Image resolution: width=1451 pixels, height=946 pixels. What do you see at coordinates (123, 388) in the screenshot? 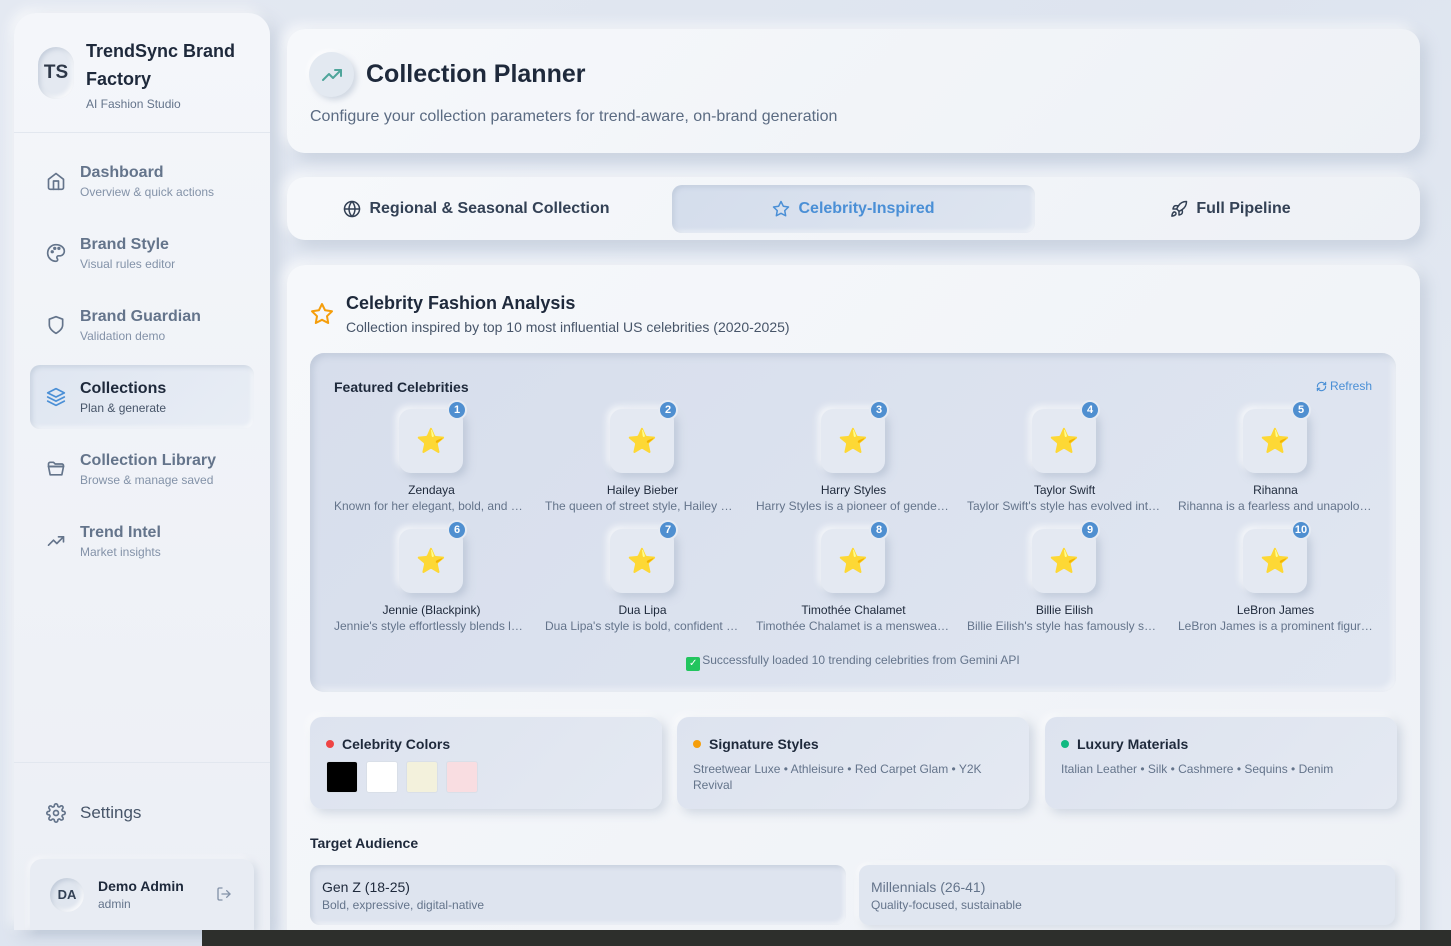
I see `sidebar-item-label: Collections` at bounding box center [123, 388].